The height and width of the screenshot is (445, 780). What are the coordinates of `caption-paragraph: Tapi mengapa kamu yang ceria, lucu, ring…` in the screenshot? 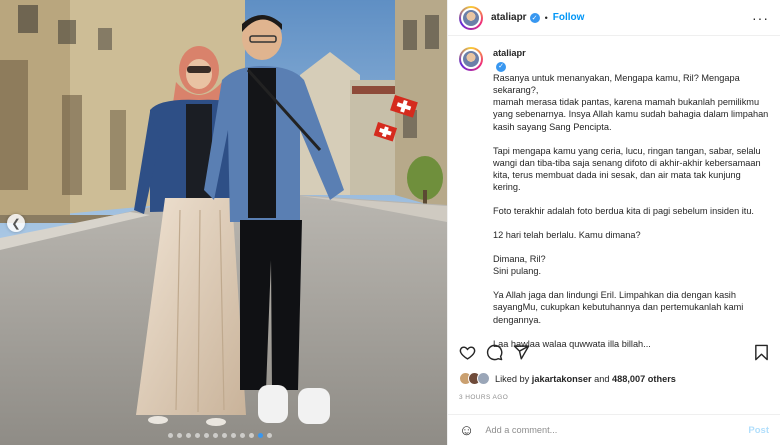 It's located at (627, 168).